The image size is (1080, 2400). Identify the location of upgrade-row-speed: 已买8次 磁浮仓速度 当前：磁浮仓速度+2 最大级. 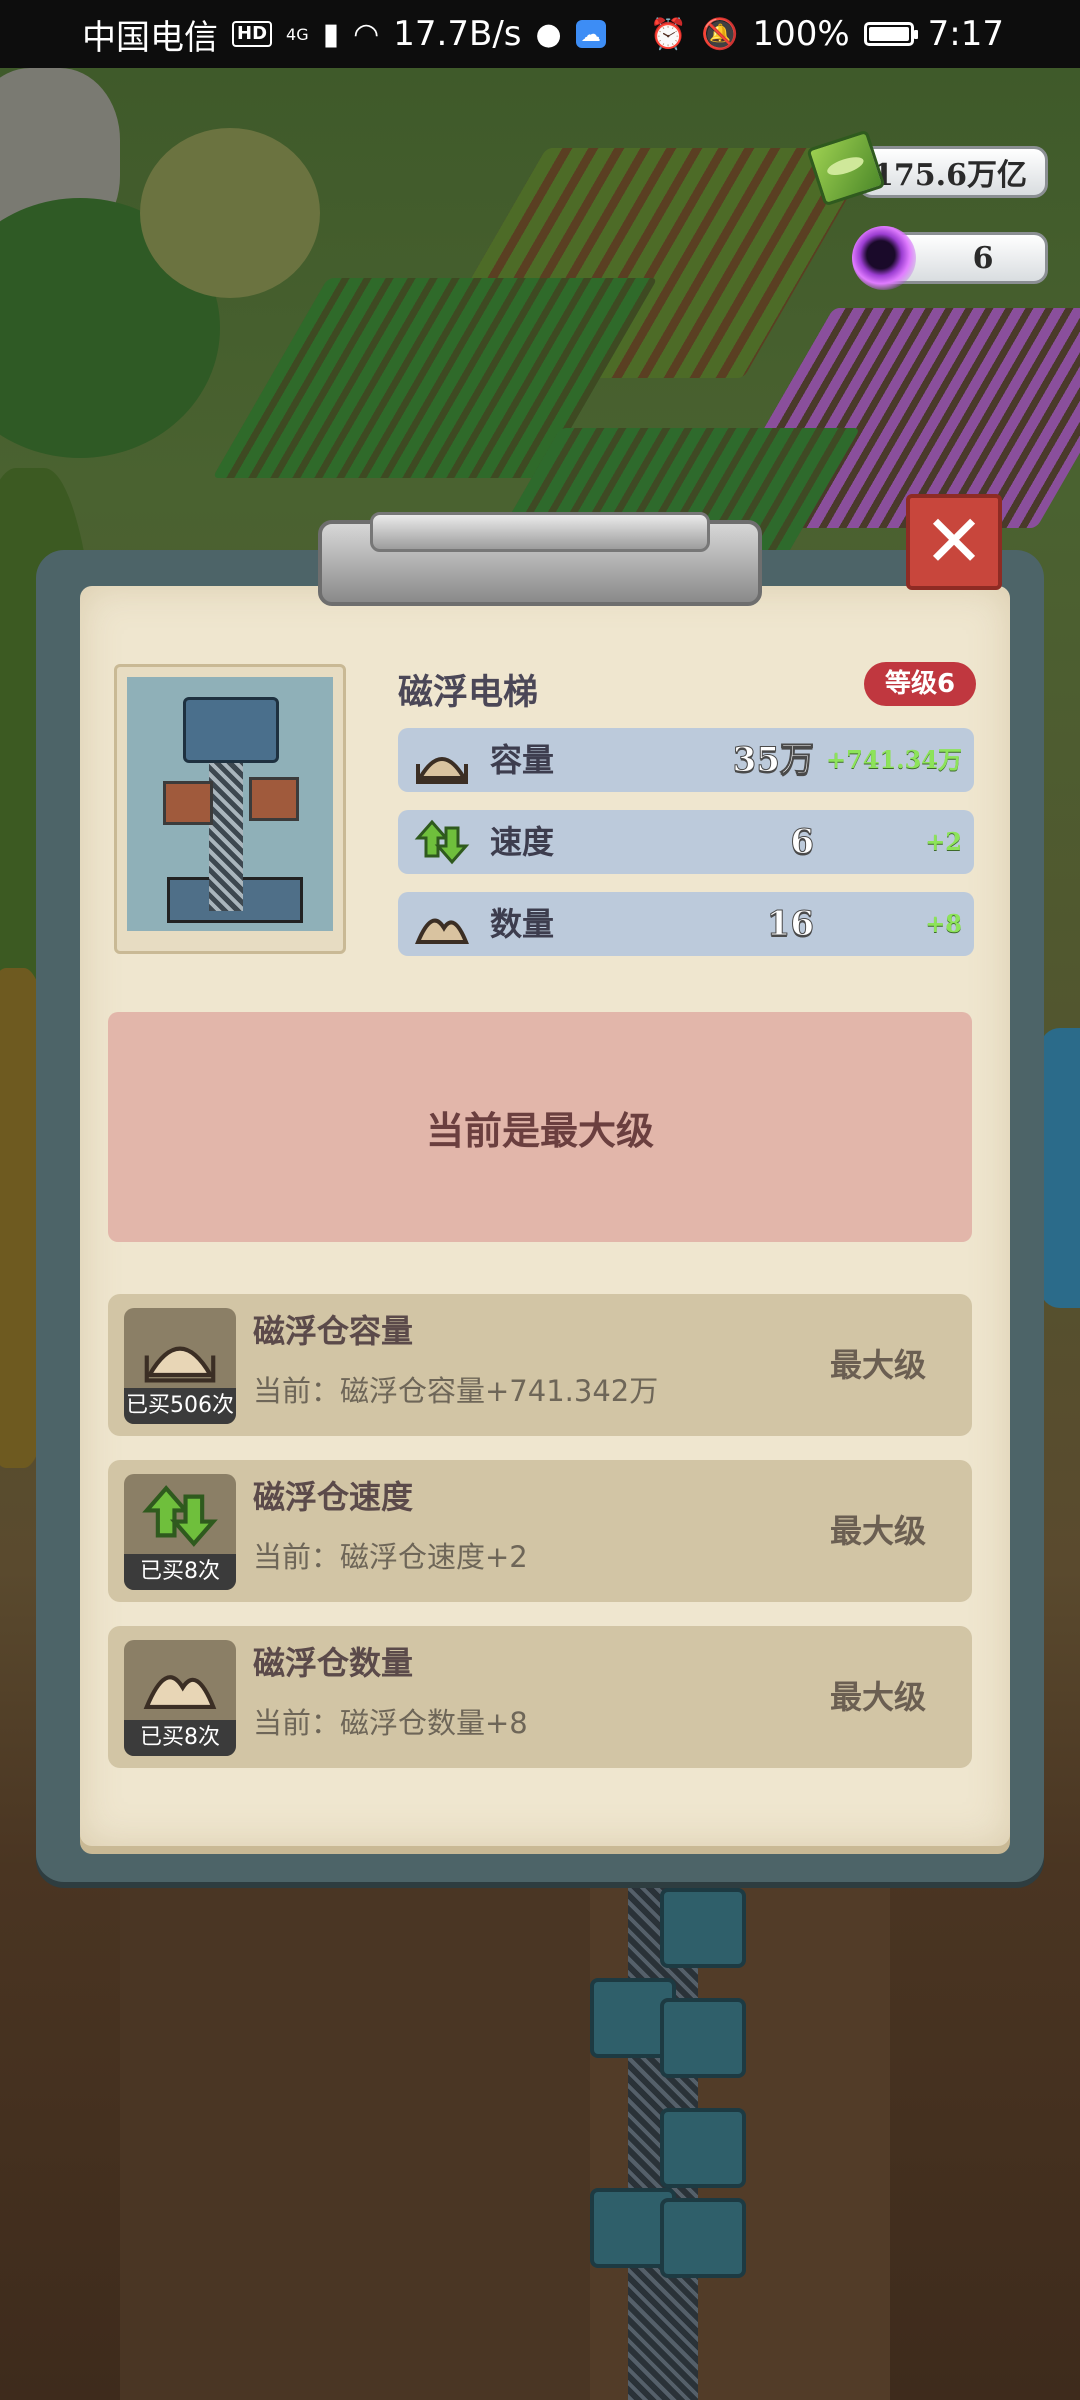
(540, 1531).